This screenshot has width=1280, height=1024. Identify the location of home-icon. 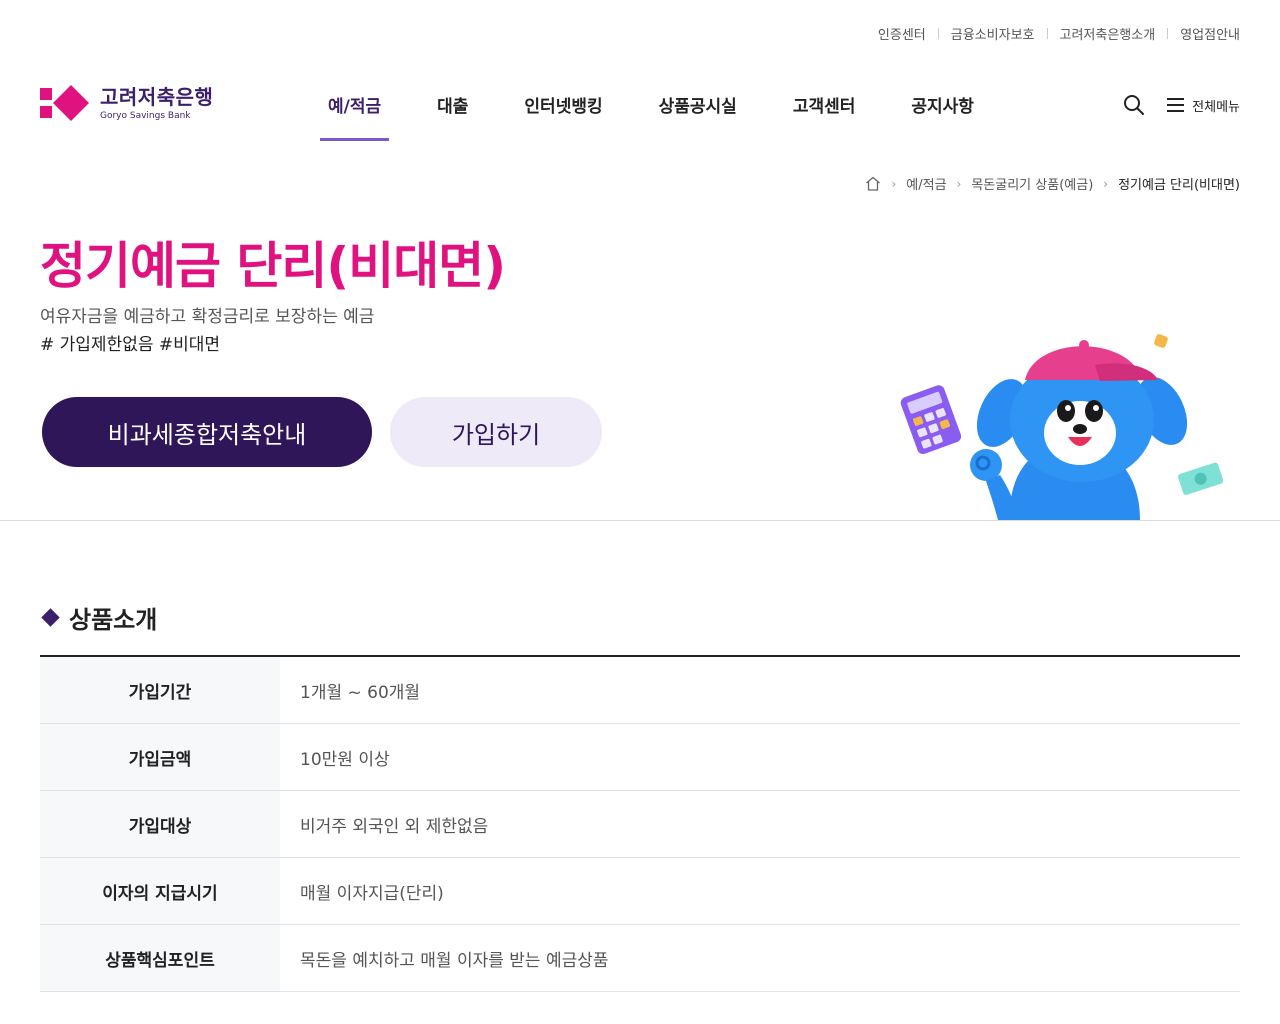
(873, 183).